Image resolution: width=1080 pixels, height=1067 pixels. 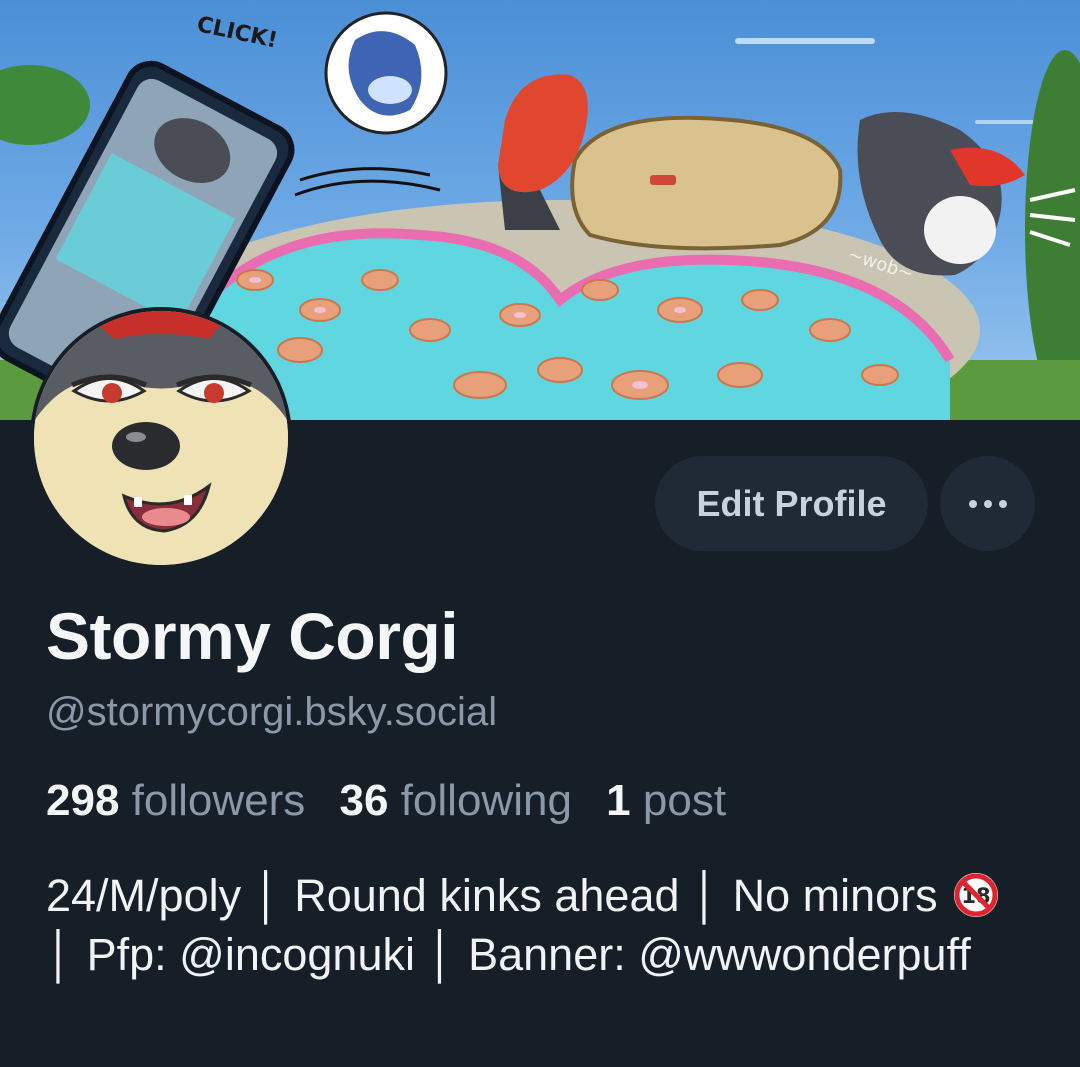 What do you see at coordinates (976, 895) in the screenshot?
I see `no-under-18-icon: 18` at bounding box center [976, 895].